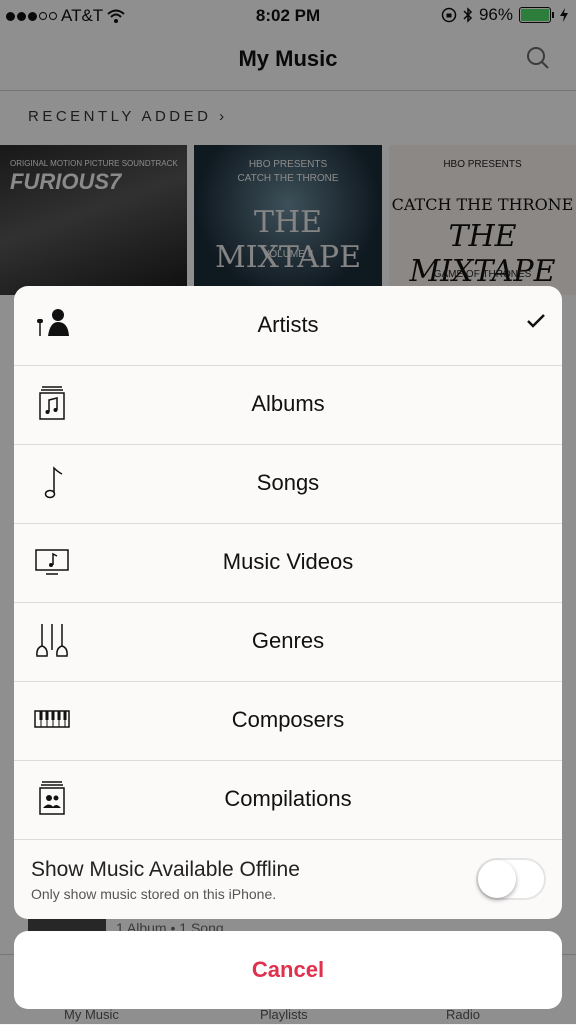  Describe the element at coordinates (165, 869) in the screenshot. I see `offline-title: Show Music Available Offline` at that location.